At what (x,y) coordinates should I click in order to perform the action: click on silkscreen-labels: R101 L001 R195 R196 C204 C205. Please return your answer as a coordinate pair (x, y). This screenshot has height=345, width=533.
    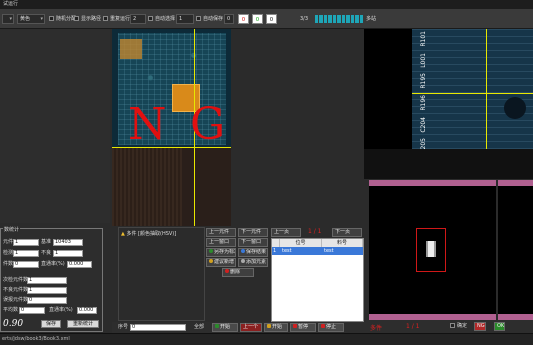
    Looking at the image, I should click on (423, 92).